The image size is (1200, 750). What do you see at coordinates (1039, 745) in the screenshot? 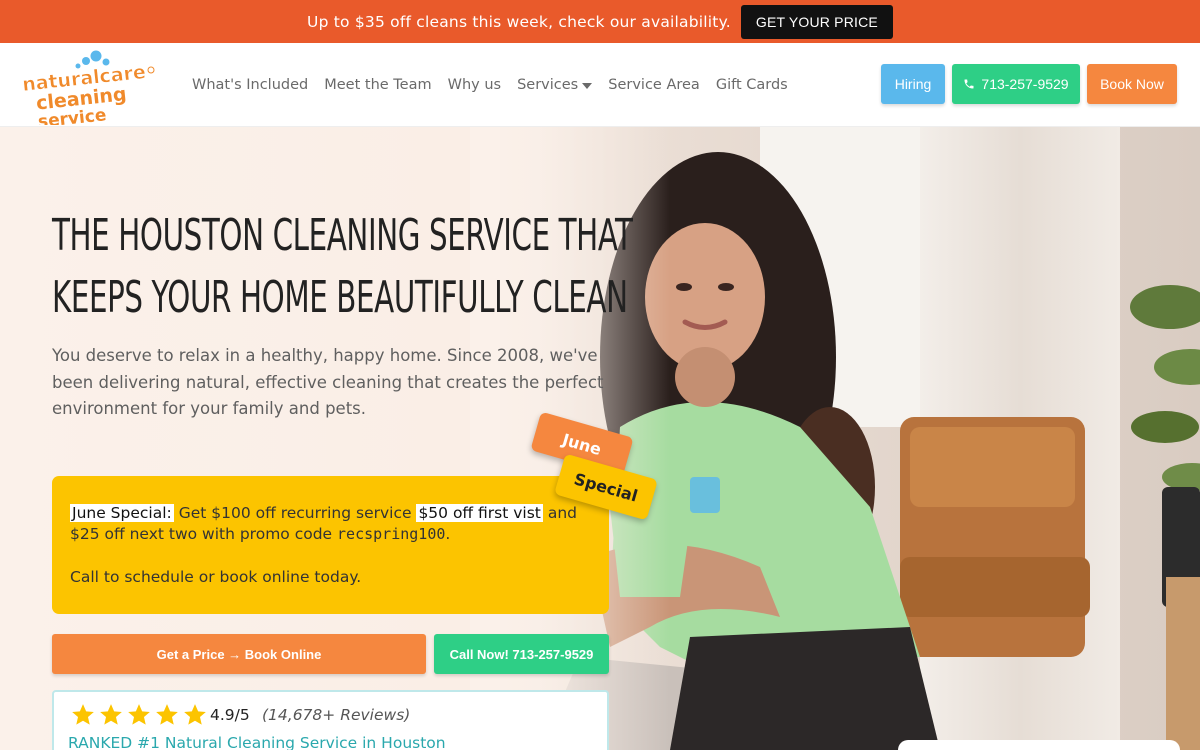
I see `chat-widget-corner` at bounding box center [1039, 745].